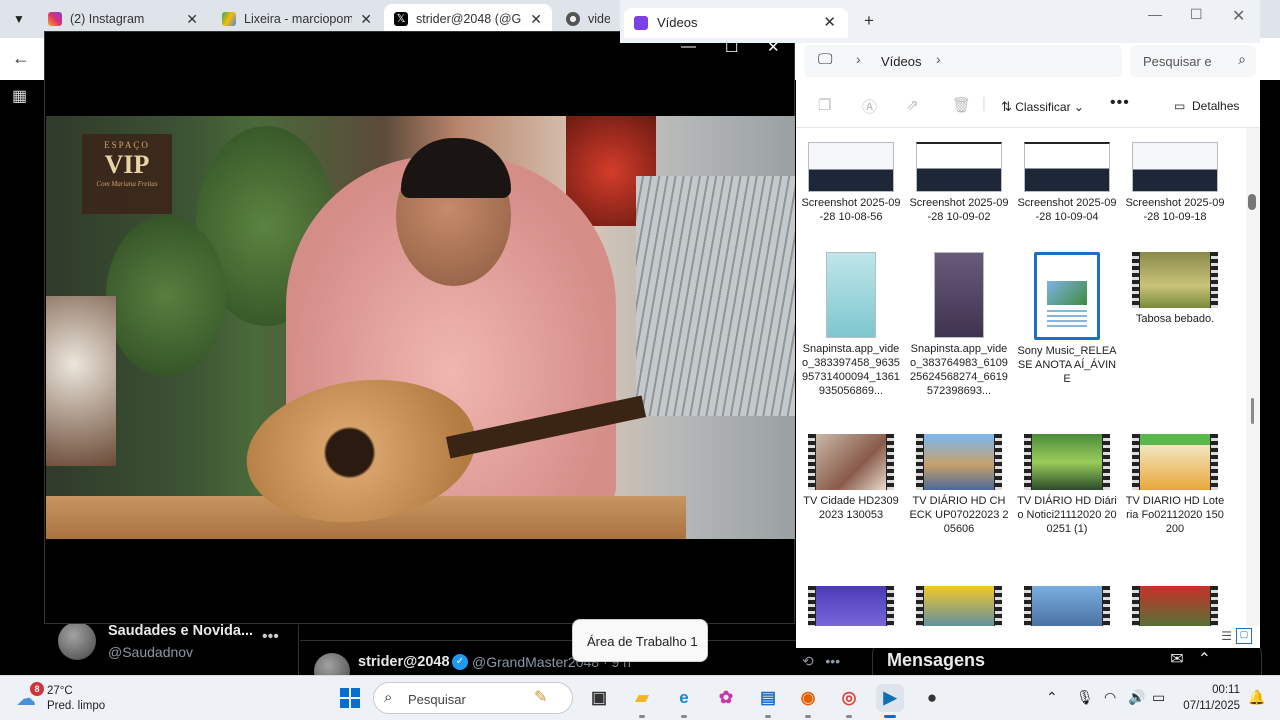 The height and width of the screenshot is (720, 1280). What do you see at coordinates (178, 642) in the screenshot?
I see `suggested-account: Saudades e Novida... @Saudadnov •••` at bounding box center [178, 642].